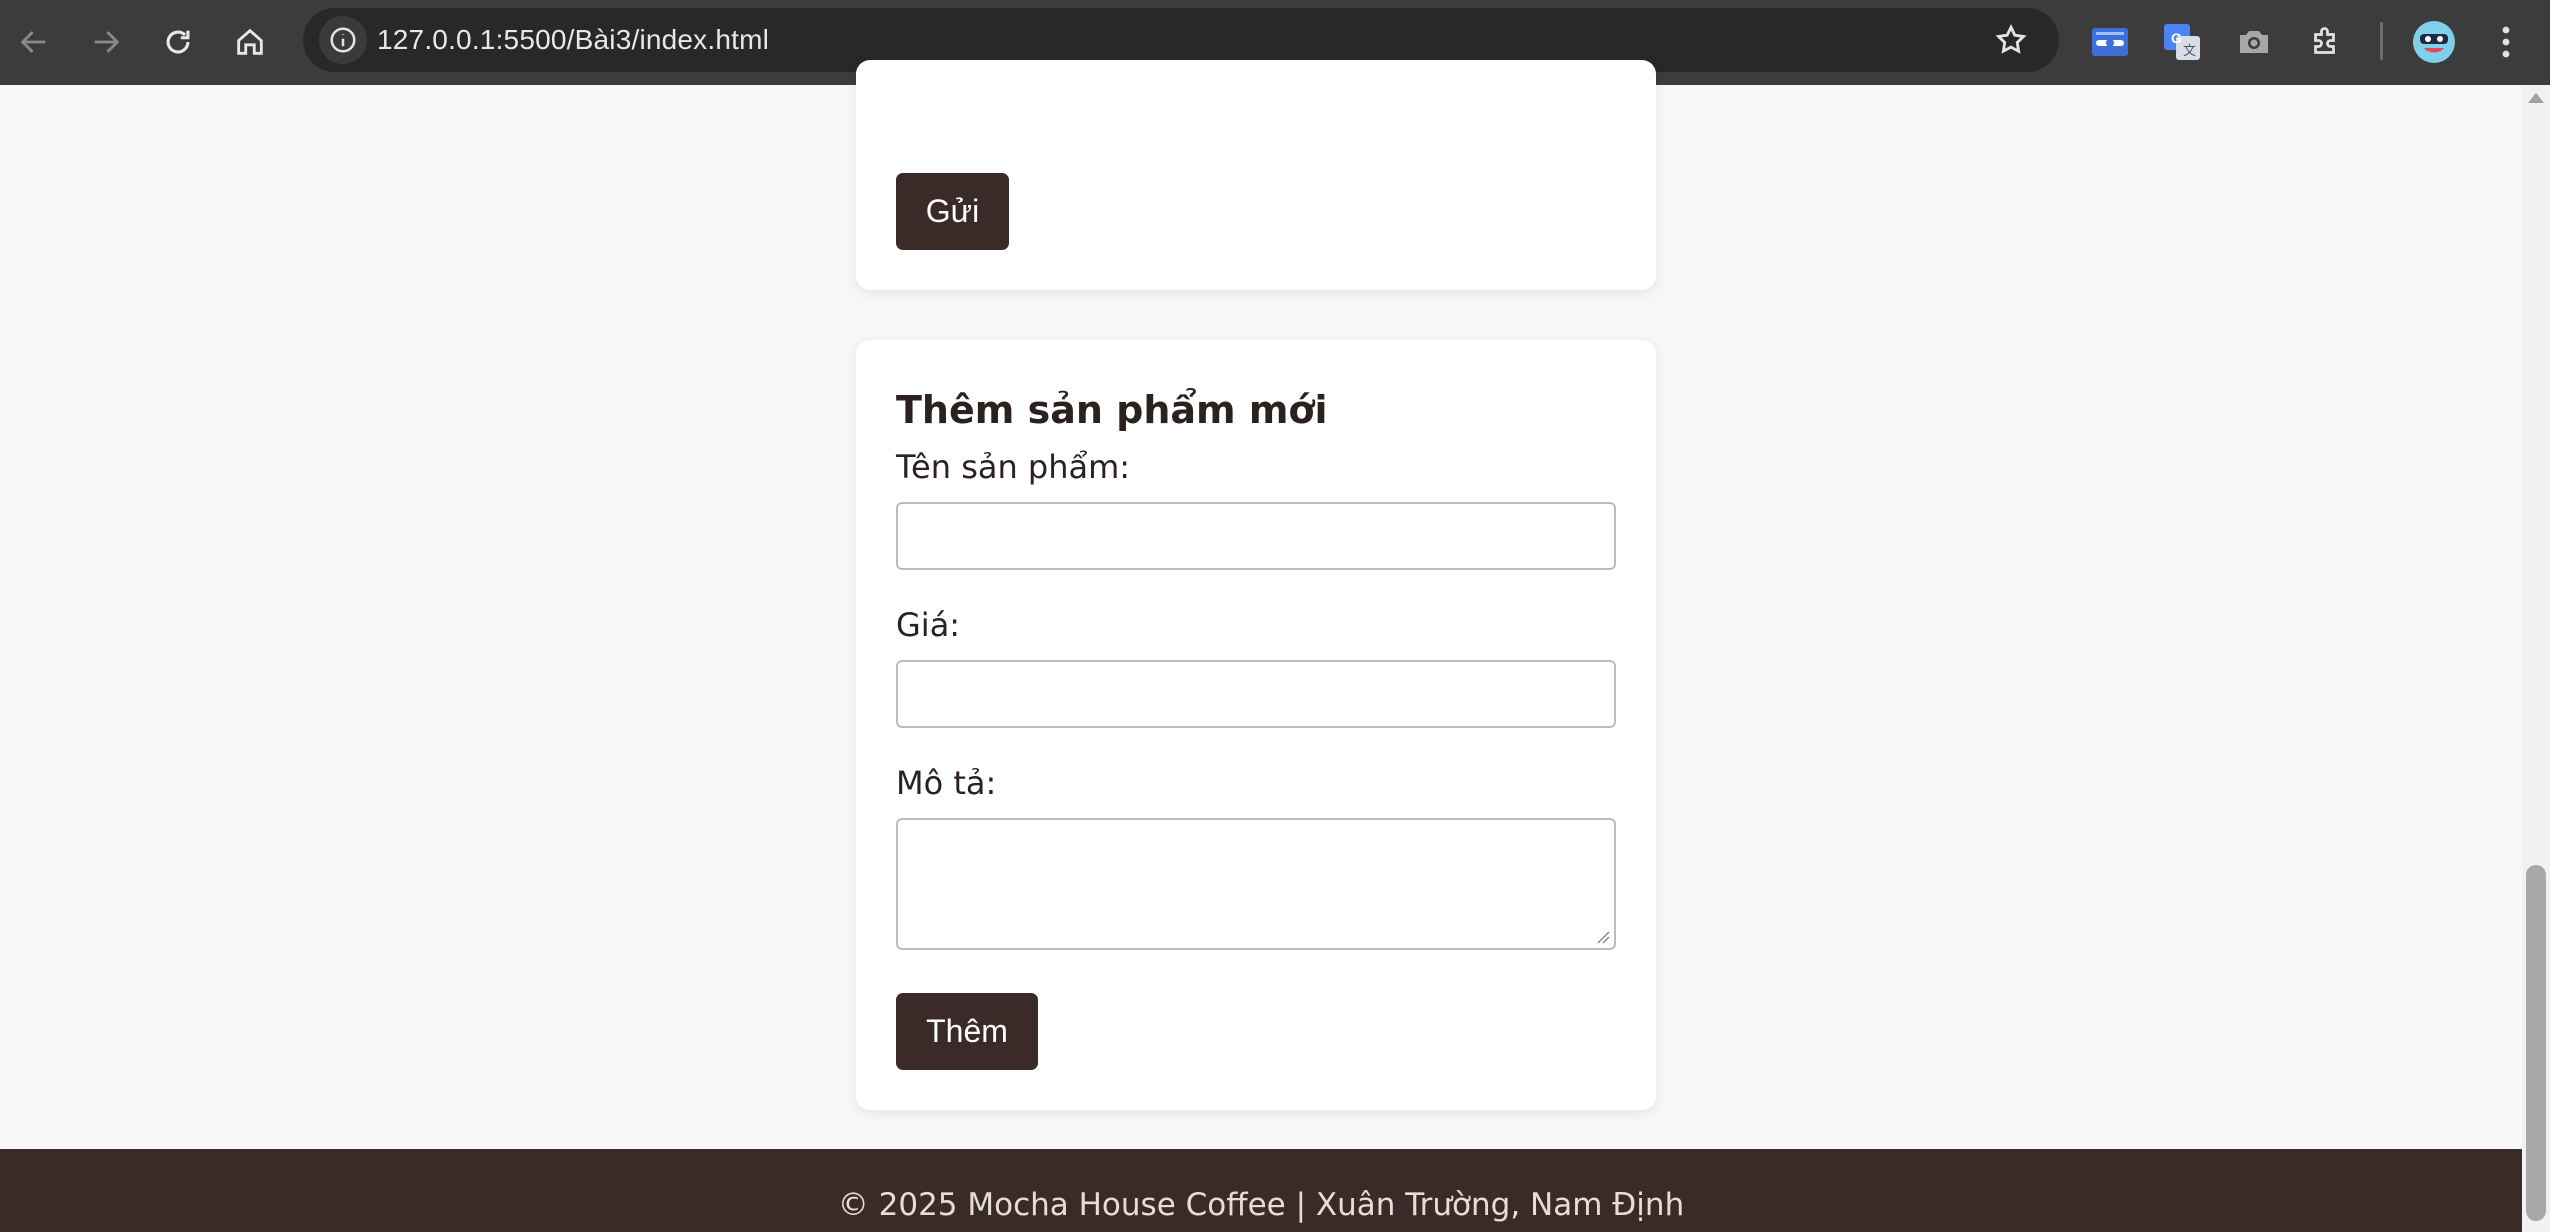  What do you see at coordinates (573, 40) in the screenshot?
I see `url-text: 127.0.0.1:5500/Bài3/index.html` at bounding box center [573, 40].